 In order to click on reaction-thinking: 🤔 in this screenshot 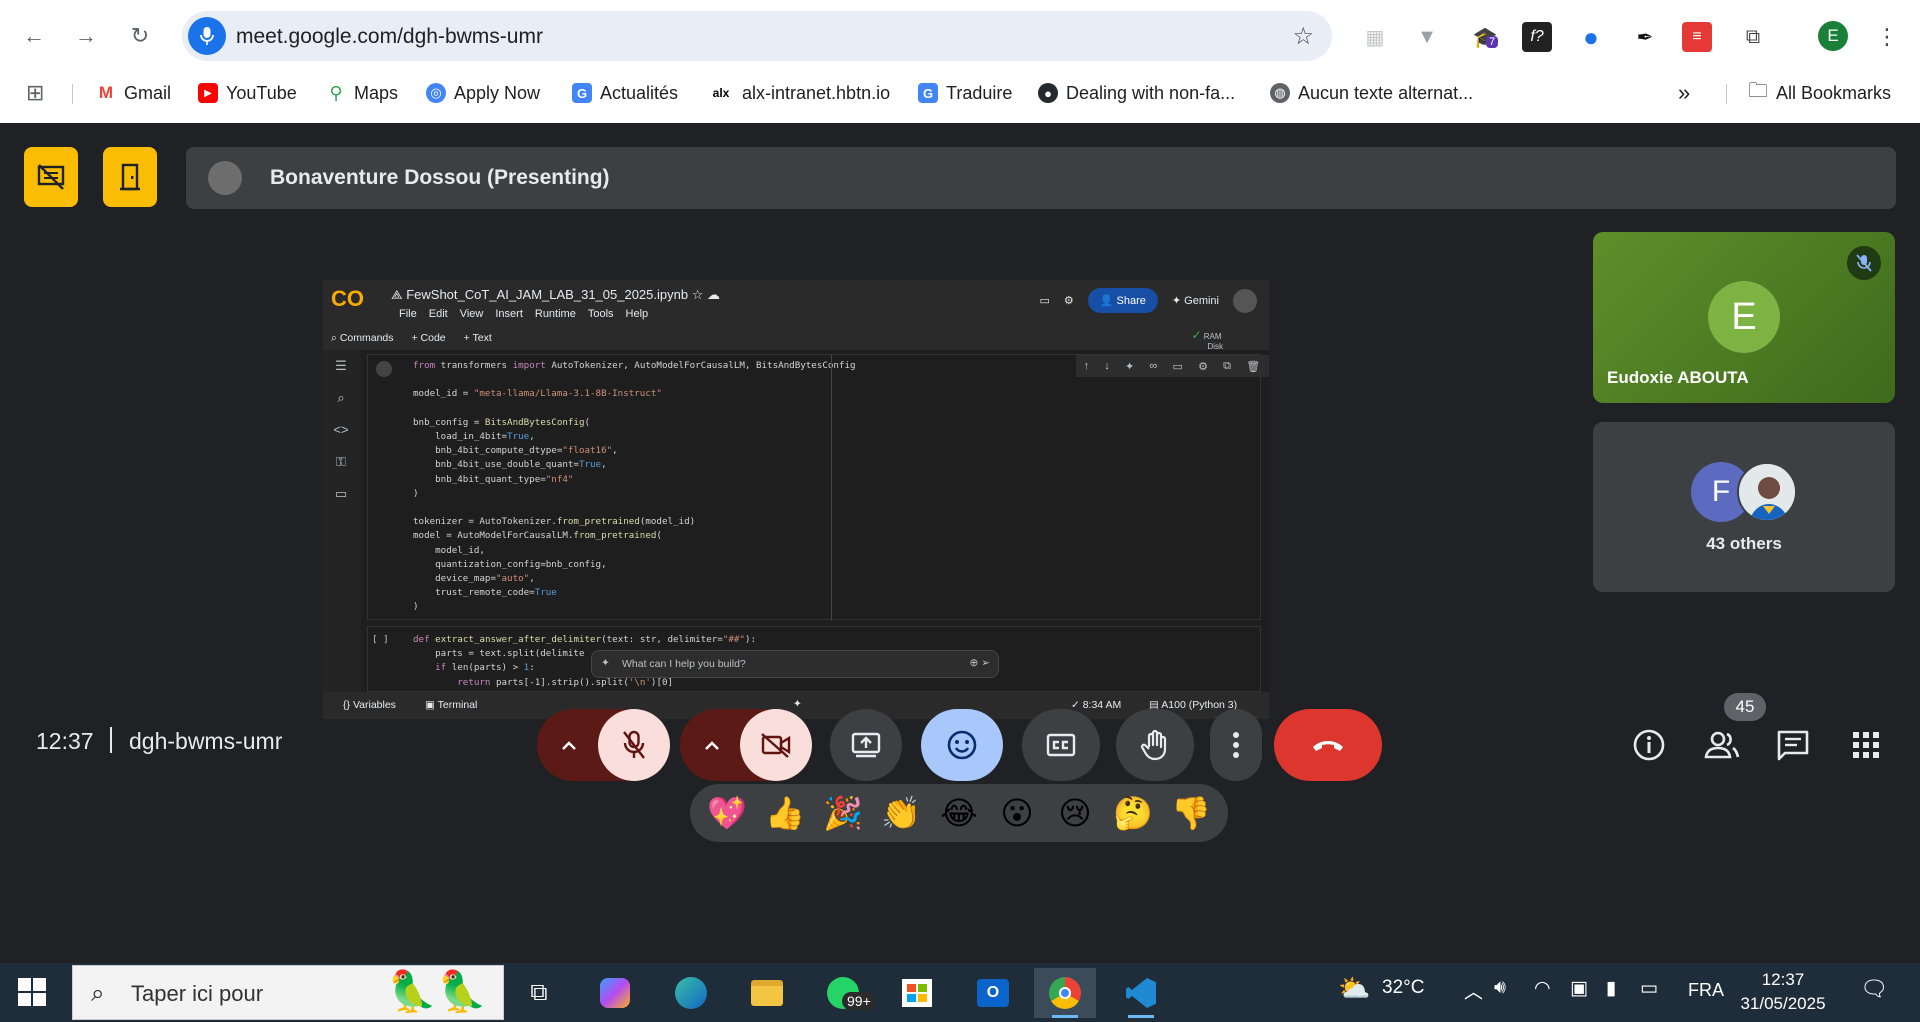, I will do `click(1133, 813)`.